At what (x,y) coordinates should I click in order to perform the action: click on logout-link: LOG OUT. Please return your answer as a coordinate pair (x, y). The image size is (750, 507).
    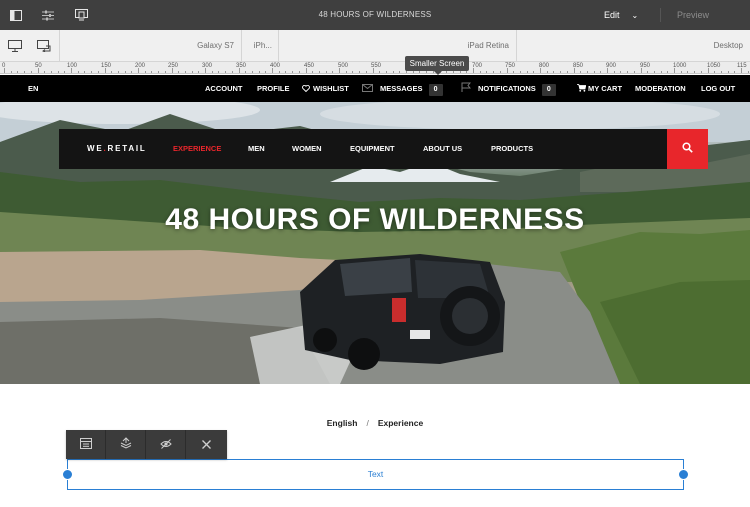
    Looking at the image, I should click on (718, 88).